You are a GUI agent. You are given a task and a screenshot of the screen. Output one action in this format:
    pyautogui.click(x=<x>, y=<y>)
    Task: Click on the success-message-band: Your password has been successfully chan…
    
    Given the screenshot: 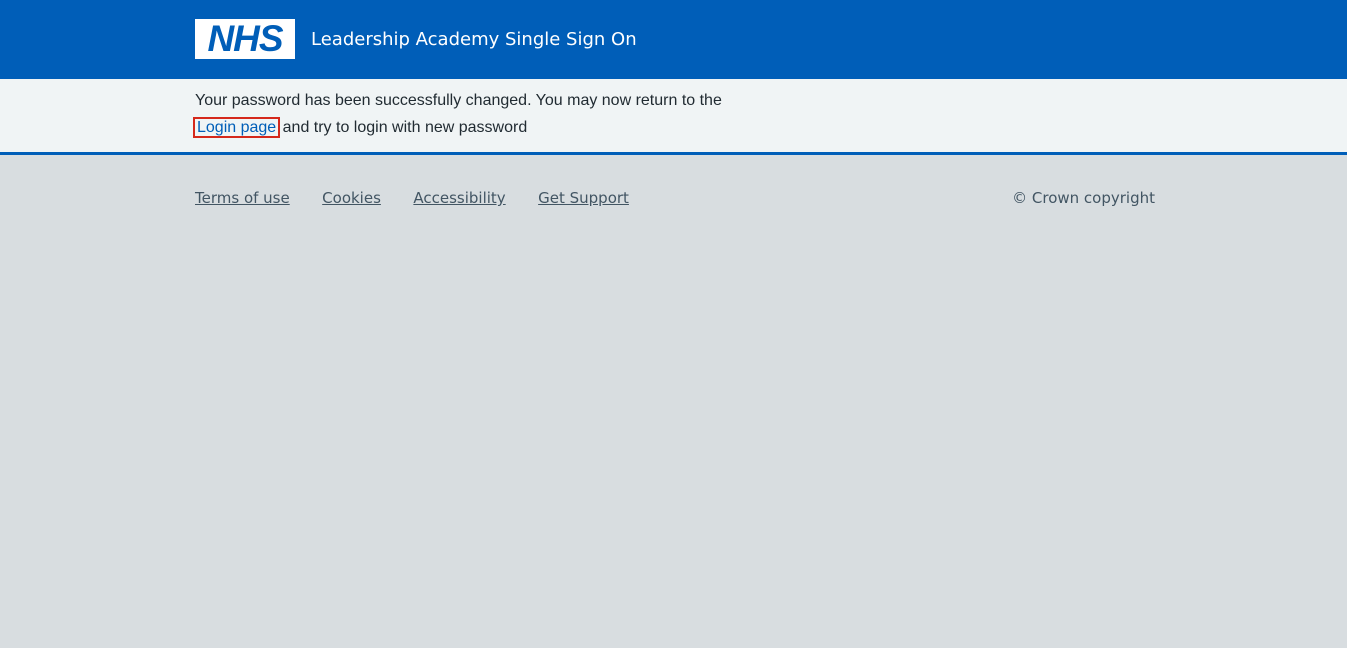 What is the action you would take?
    pyautogui.click(x=673, y=117)
    